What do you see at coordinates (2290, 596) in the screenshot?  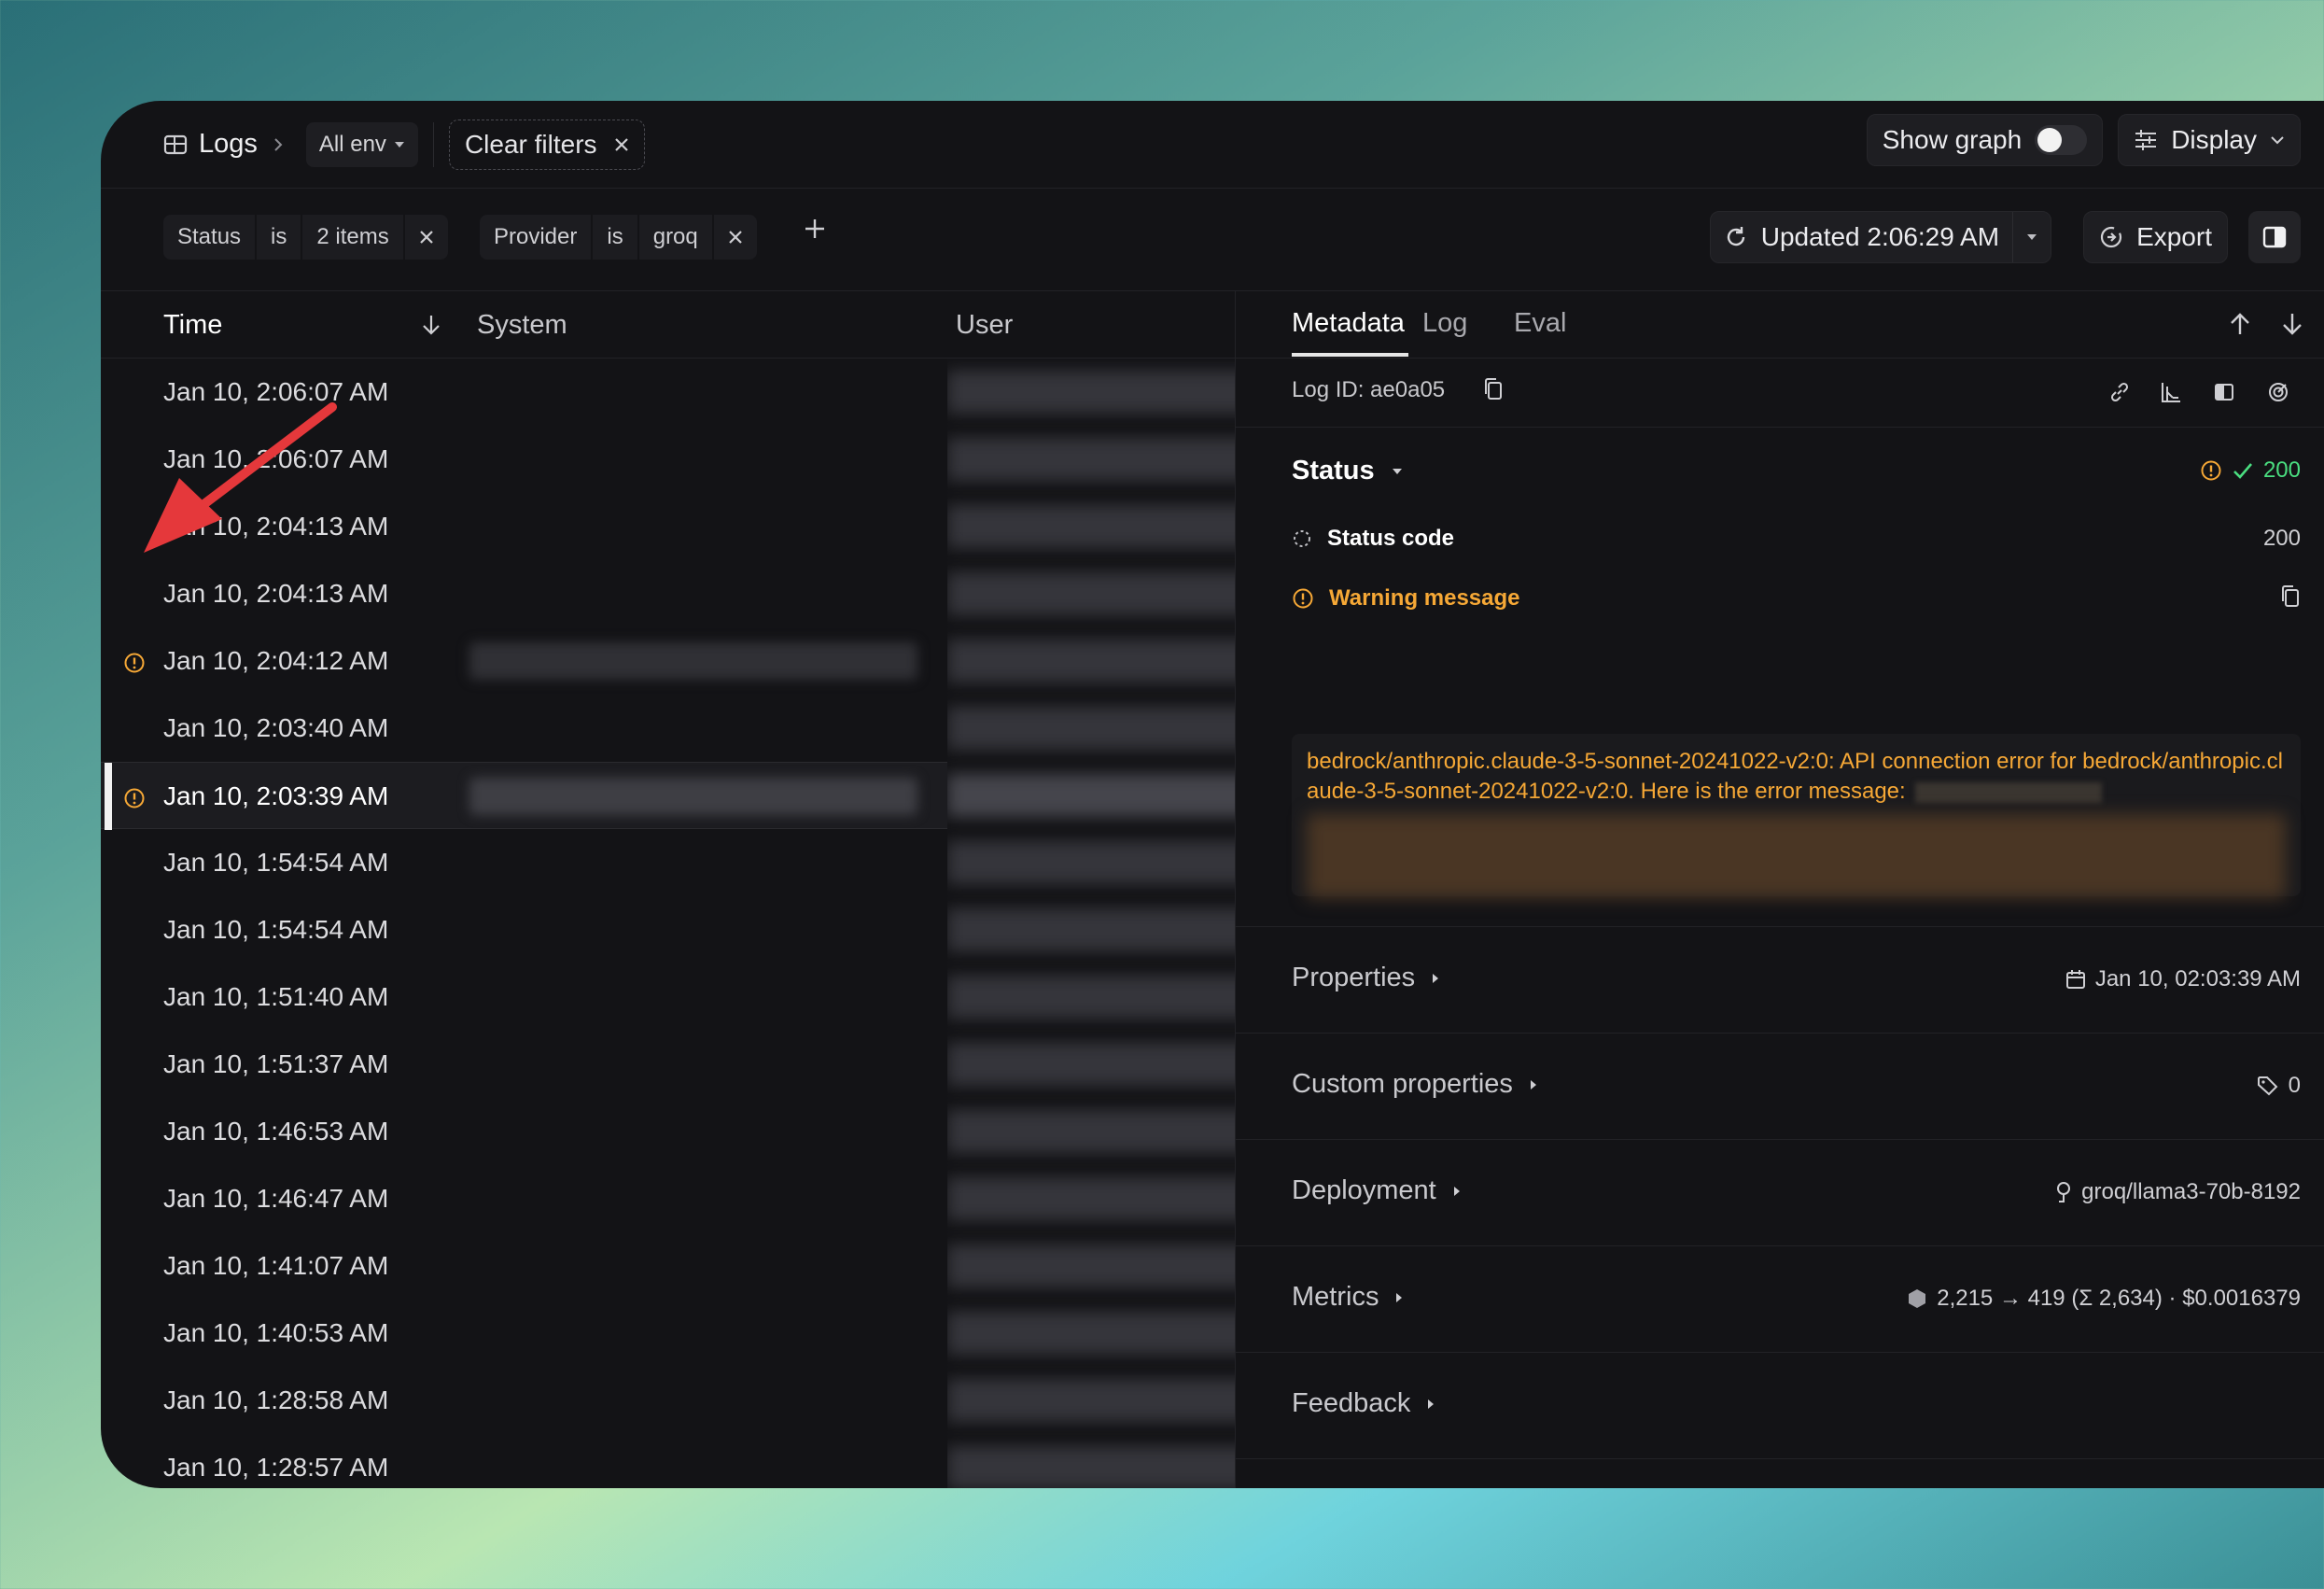 I see `copy-warning-button` at bounding box center [2290, 596].